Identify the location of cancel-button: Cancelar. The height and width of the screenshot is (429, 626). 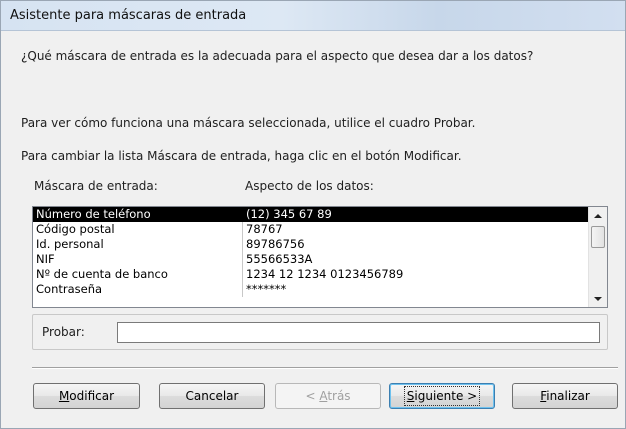
(212, 396).